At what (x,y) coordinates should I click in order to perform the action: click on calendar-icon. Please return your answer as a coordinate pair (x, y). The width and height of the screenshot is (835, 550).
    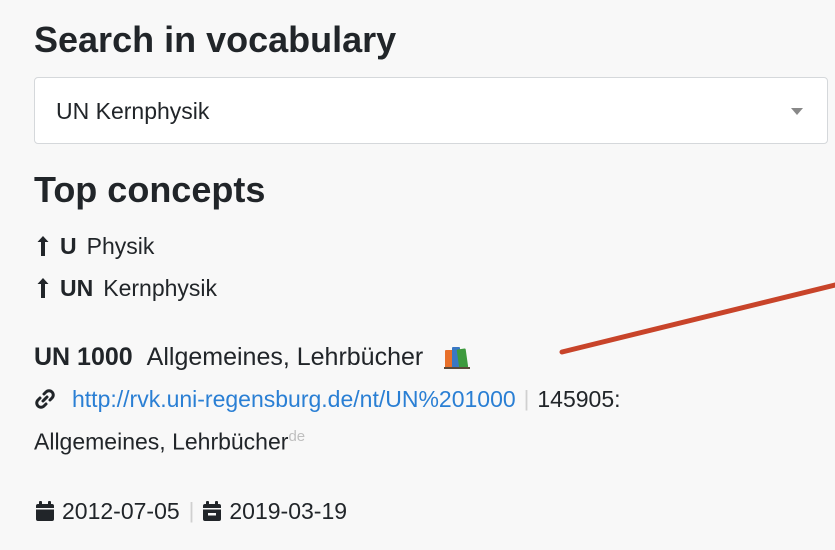
    Looking at the image, I should click on (45, 511).